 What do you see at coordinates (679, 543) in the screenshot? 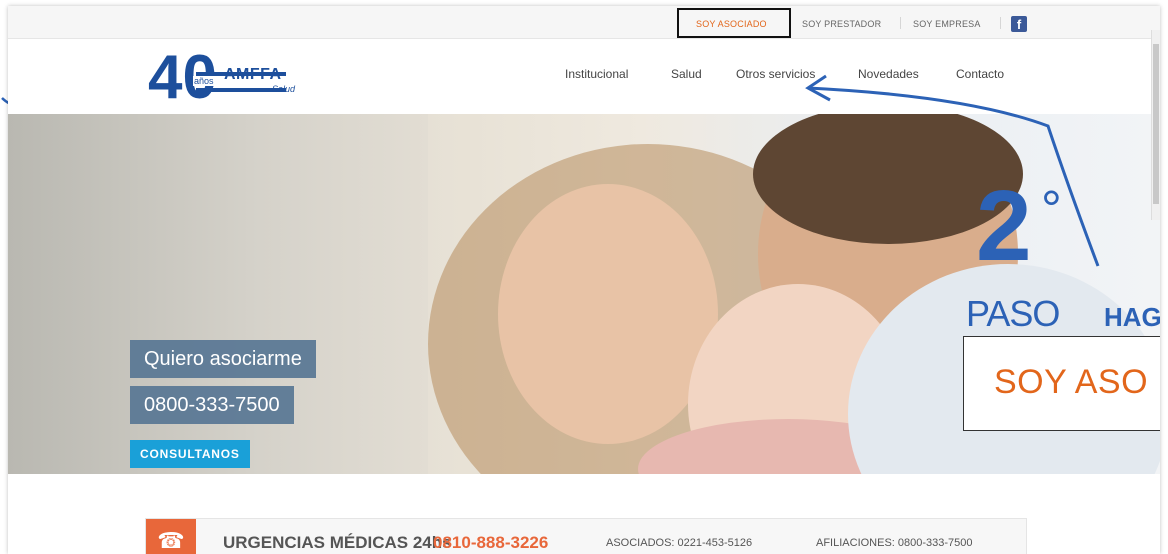
I see `asociados-phone: ASOCIADOS: 0221-453-5126` at bounding box center [679, 543].